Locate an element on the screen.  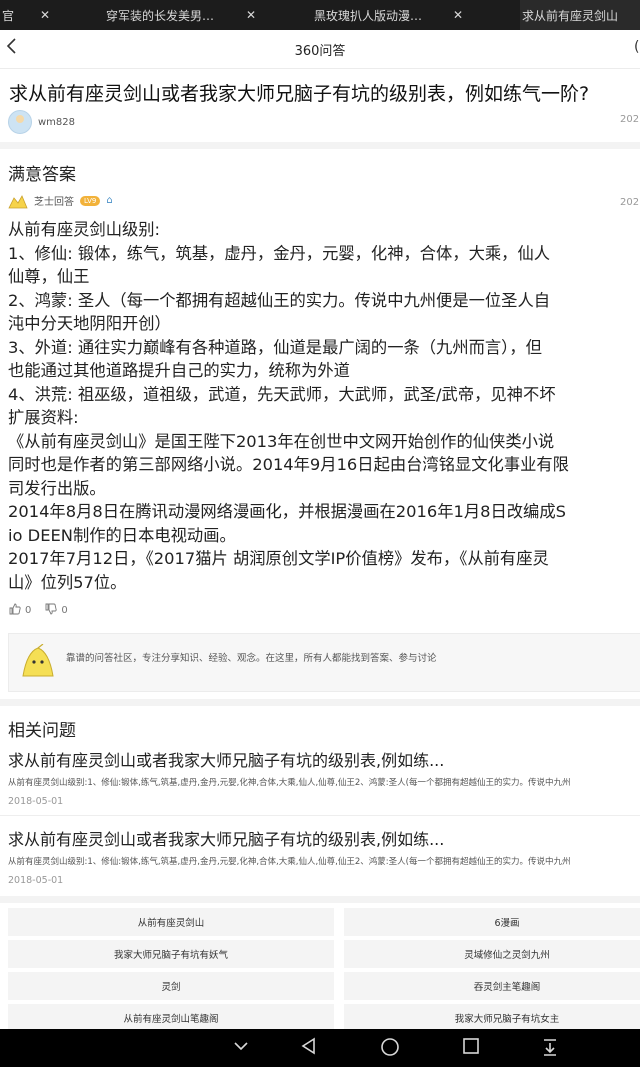
asker-name: wm828 is located at coordinates (56, 122).